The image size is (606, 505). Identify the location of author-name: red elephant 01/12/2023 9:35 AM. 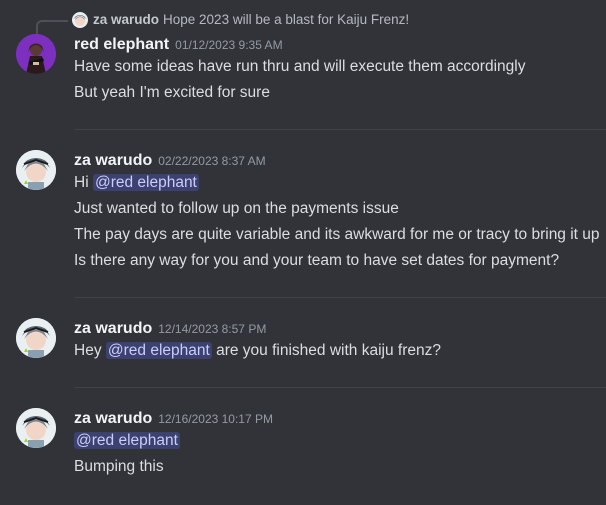
(178, 45).